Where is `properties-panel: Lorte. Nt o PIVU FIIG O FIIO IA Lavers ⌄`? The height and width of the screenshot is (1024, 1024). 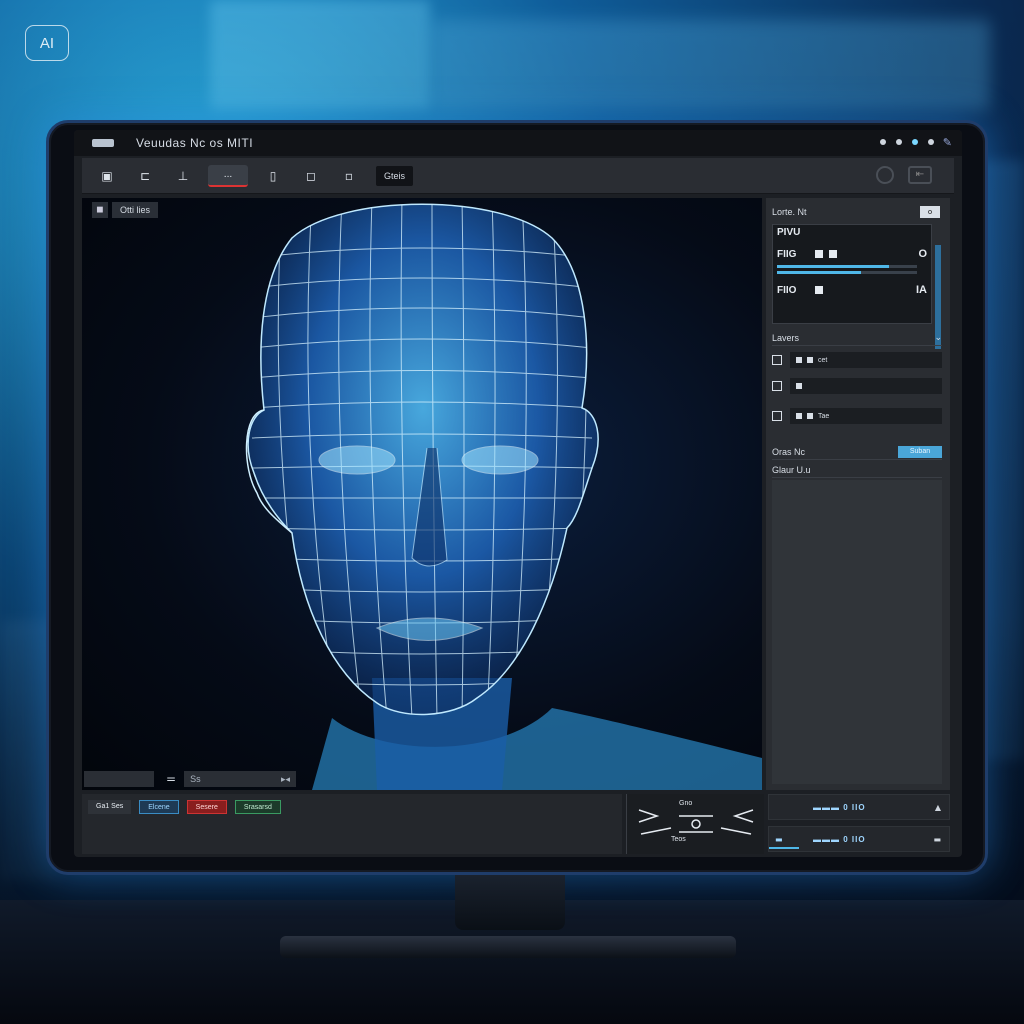
properties-panel: Lorte. Nt o PIVU FIIG O FIIO IA Lavers ⌄ is located at coordinates (858, 494).